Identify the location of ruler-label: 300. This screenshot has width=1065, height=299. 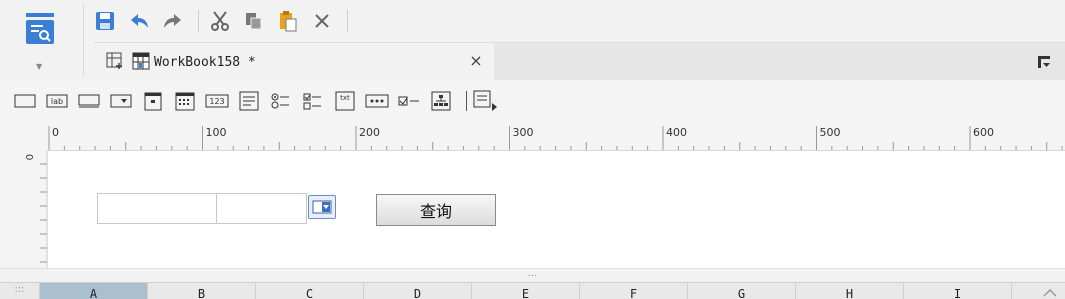
(523, 132).